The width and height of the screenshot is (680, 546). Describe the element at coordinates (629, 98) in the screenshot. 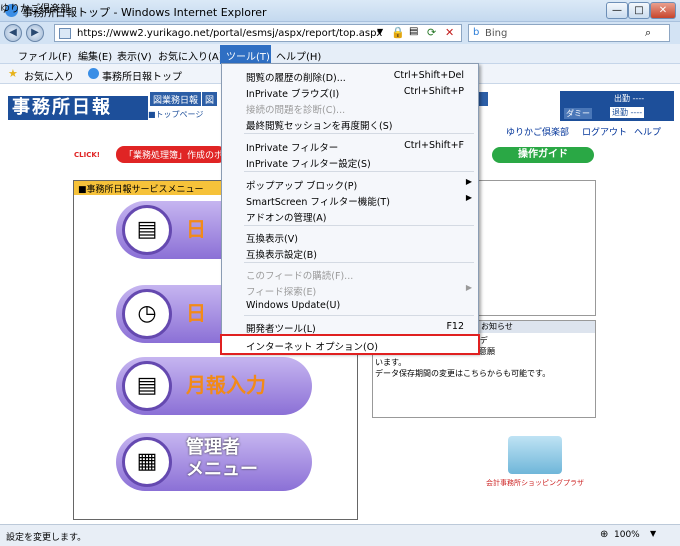

I see `clock-in-label: 出勤 ----` at that location.